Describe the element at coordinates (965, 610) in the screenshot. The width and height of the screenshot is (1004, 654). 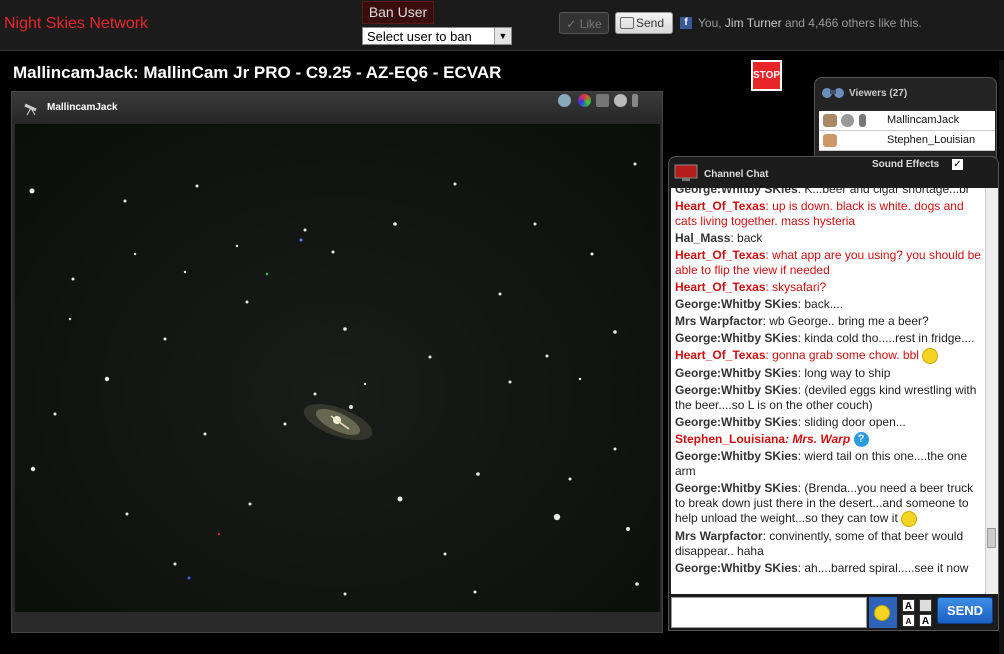
I see `chat-send-button: SEND` at that location.